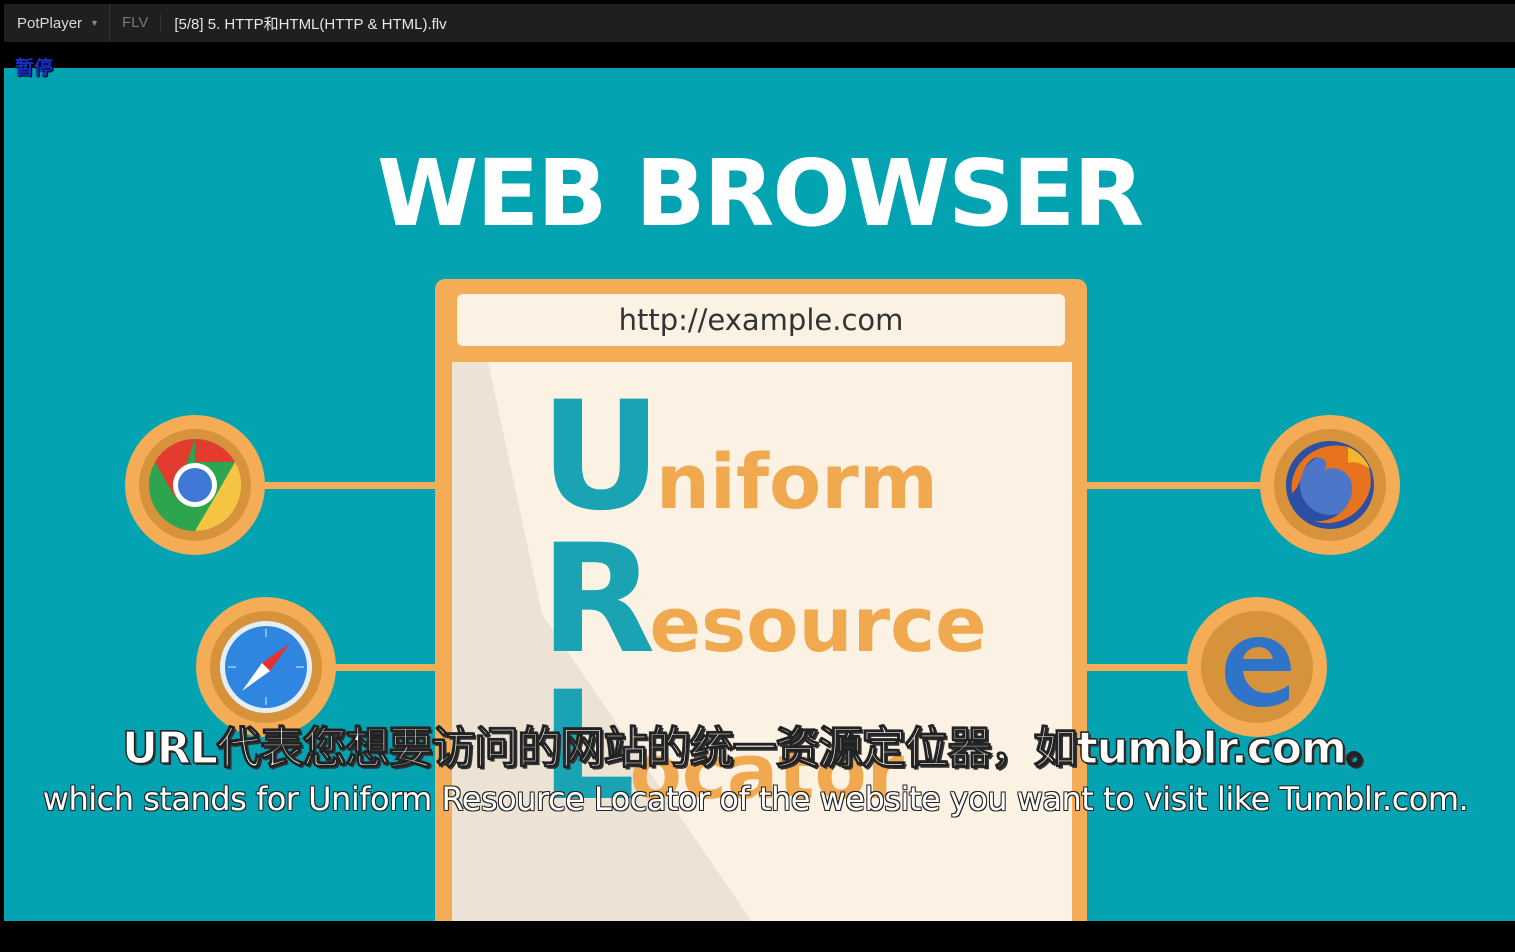  I want to click on app-menu-button: PotPlayer ▼, so click(57, 23).